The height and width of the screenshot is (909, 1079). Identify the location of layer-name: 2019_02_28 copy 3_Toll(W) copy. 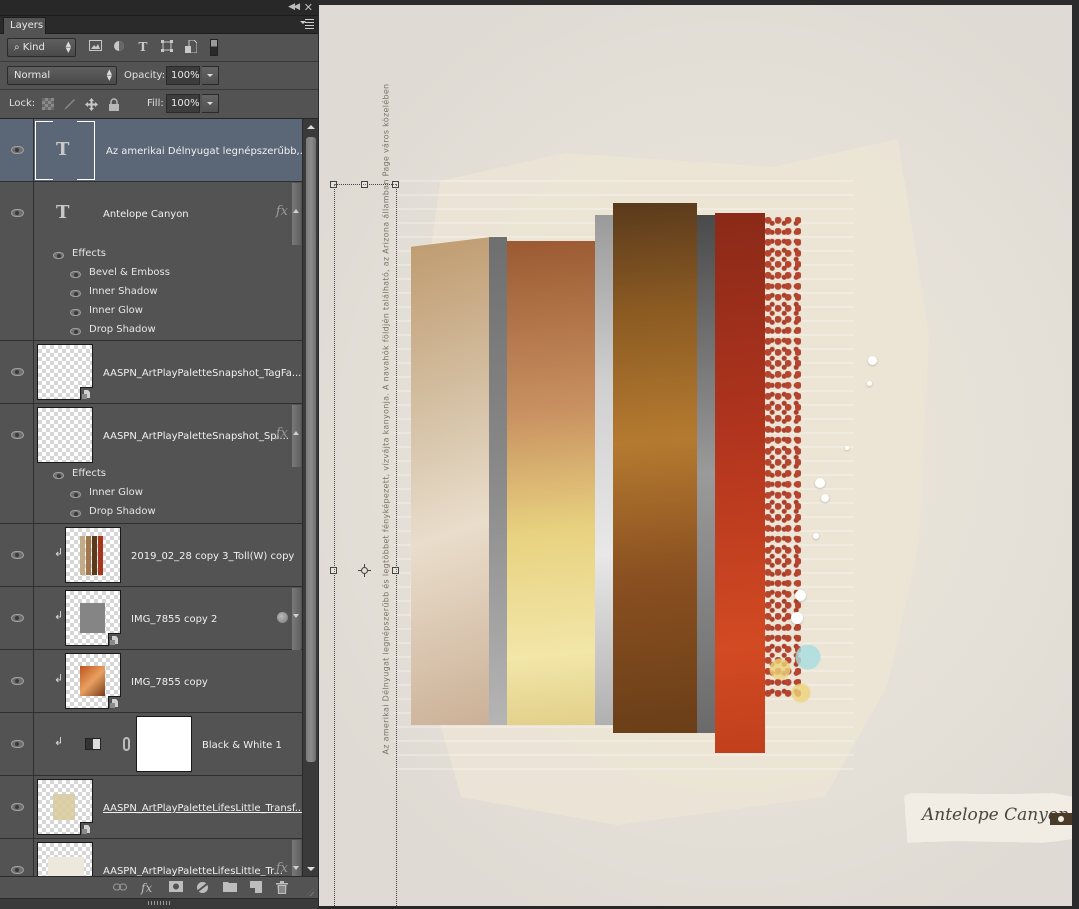
(212, 556).